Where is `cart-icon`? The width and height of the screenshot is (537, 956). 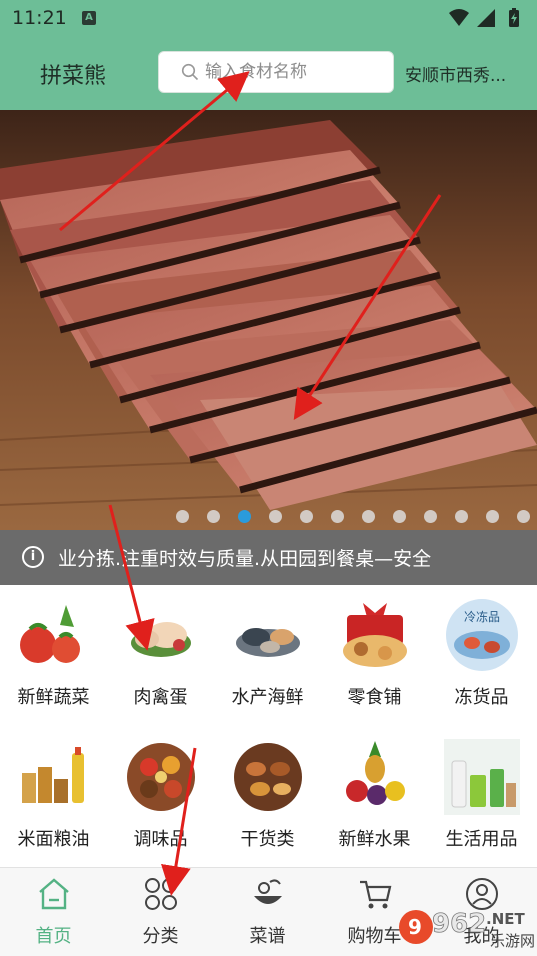
cart-icon is located at coordinates (376, 894).